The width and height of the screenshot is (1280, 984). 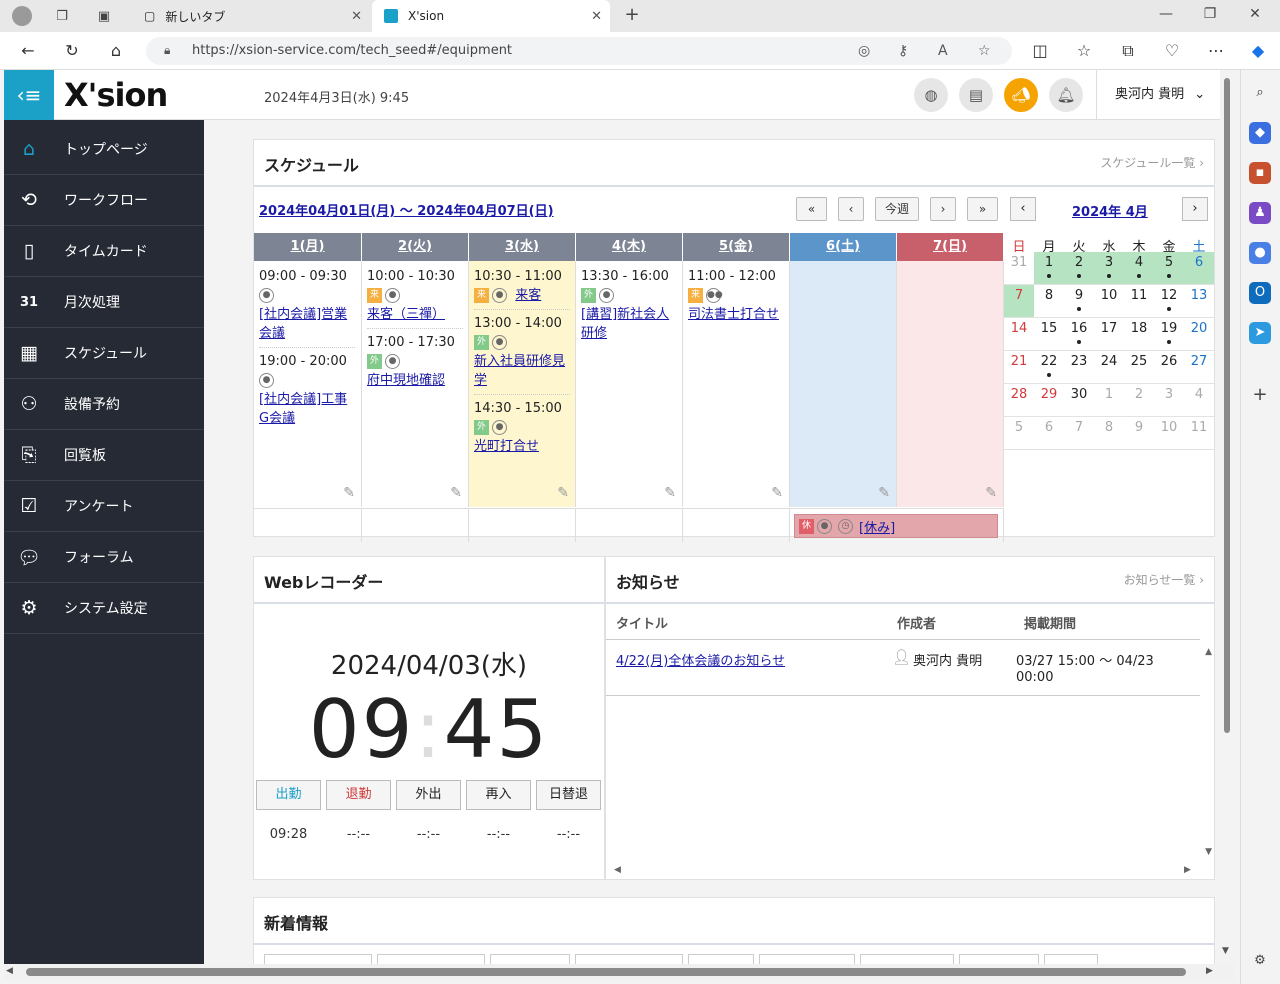 What do you see at coordinates (982, 209) in the screenshot?
I see `next-month-button: »` at bounding box center [982, 209].